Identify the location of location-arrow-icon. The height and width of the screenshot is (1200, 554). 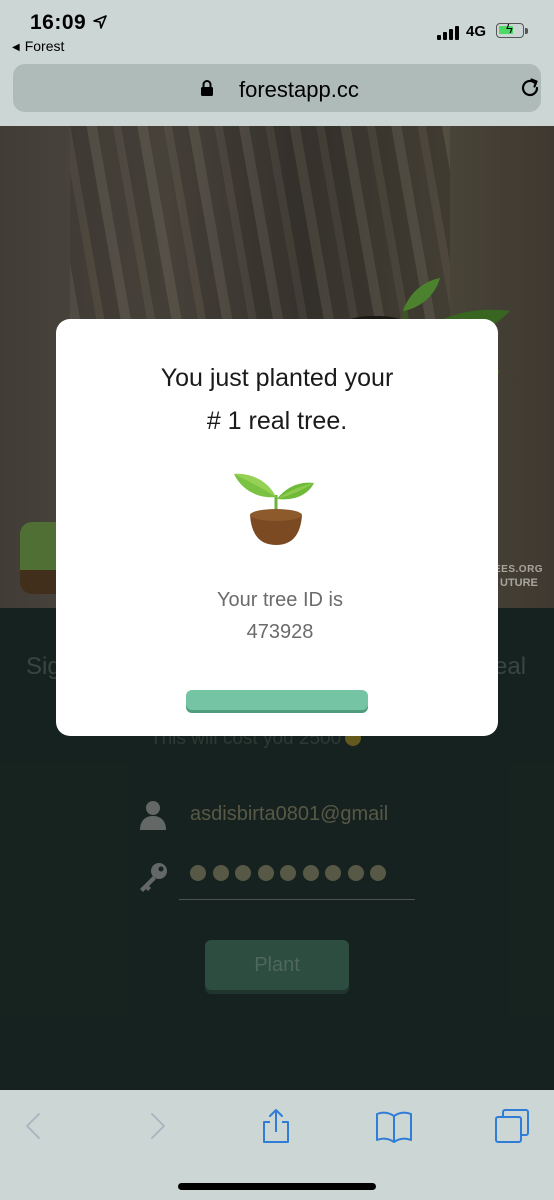
(100, 22).